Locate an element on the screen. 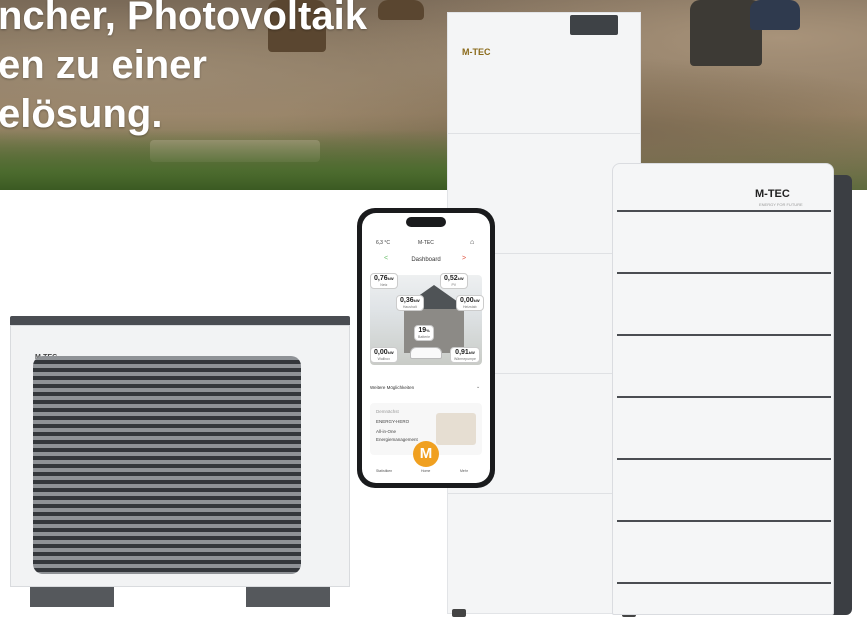 Image resolution: width=867 pixels, height=629 pixels. tower-module-divider is located at coordinates (544, 133).